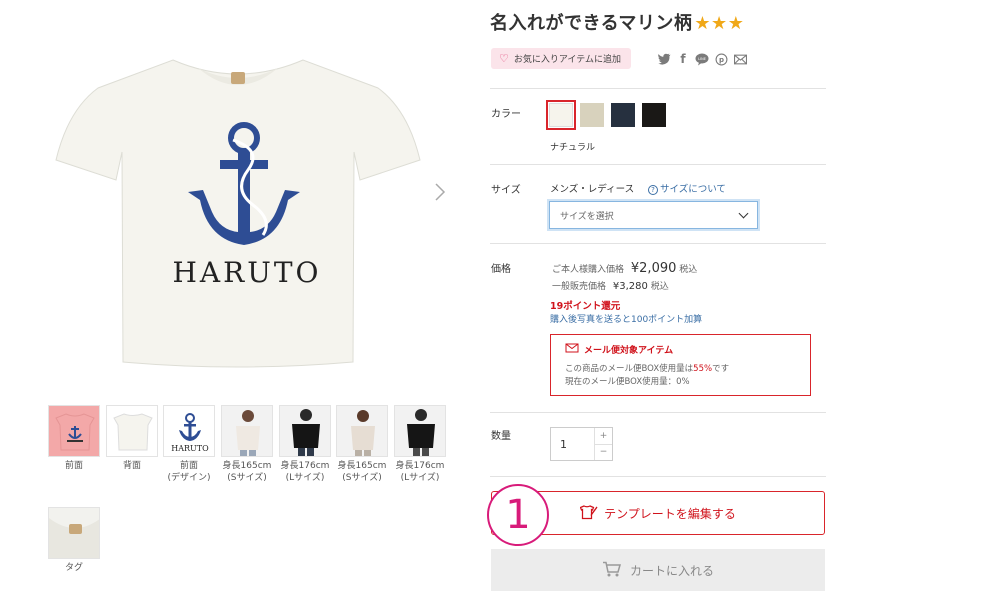 This screenshot has width=1000, height=600. I want to click on step-annotation-marker: 1, so click(518, 515).